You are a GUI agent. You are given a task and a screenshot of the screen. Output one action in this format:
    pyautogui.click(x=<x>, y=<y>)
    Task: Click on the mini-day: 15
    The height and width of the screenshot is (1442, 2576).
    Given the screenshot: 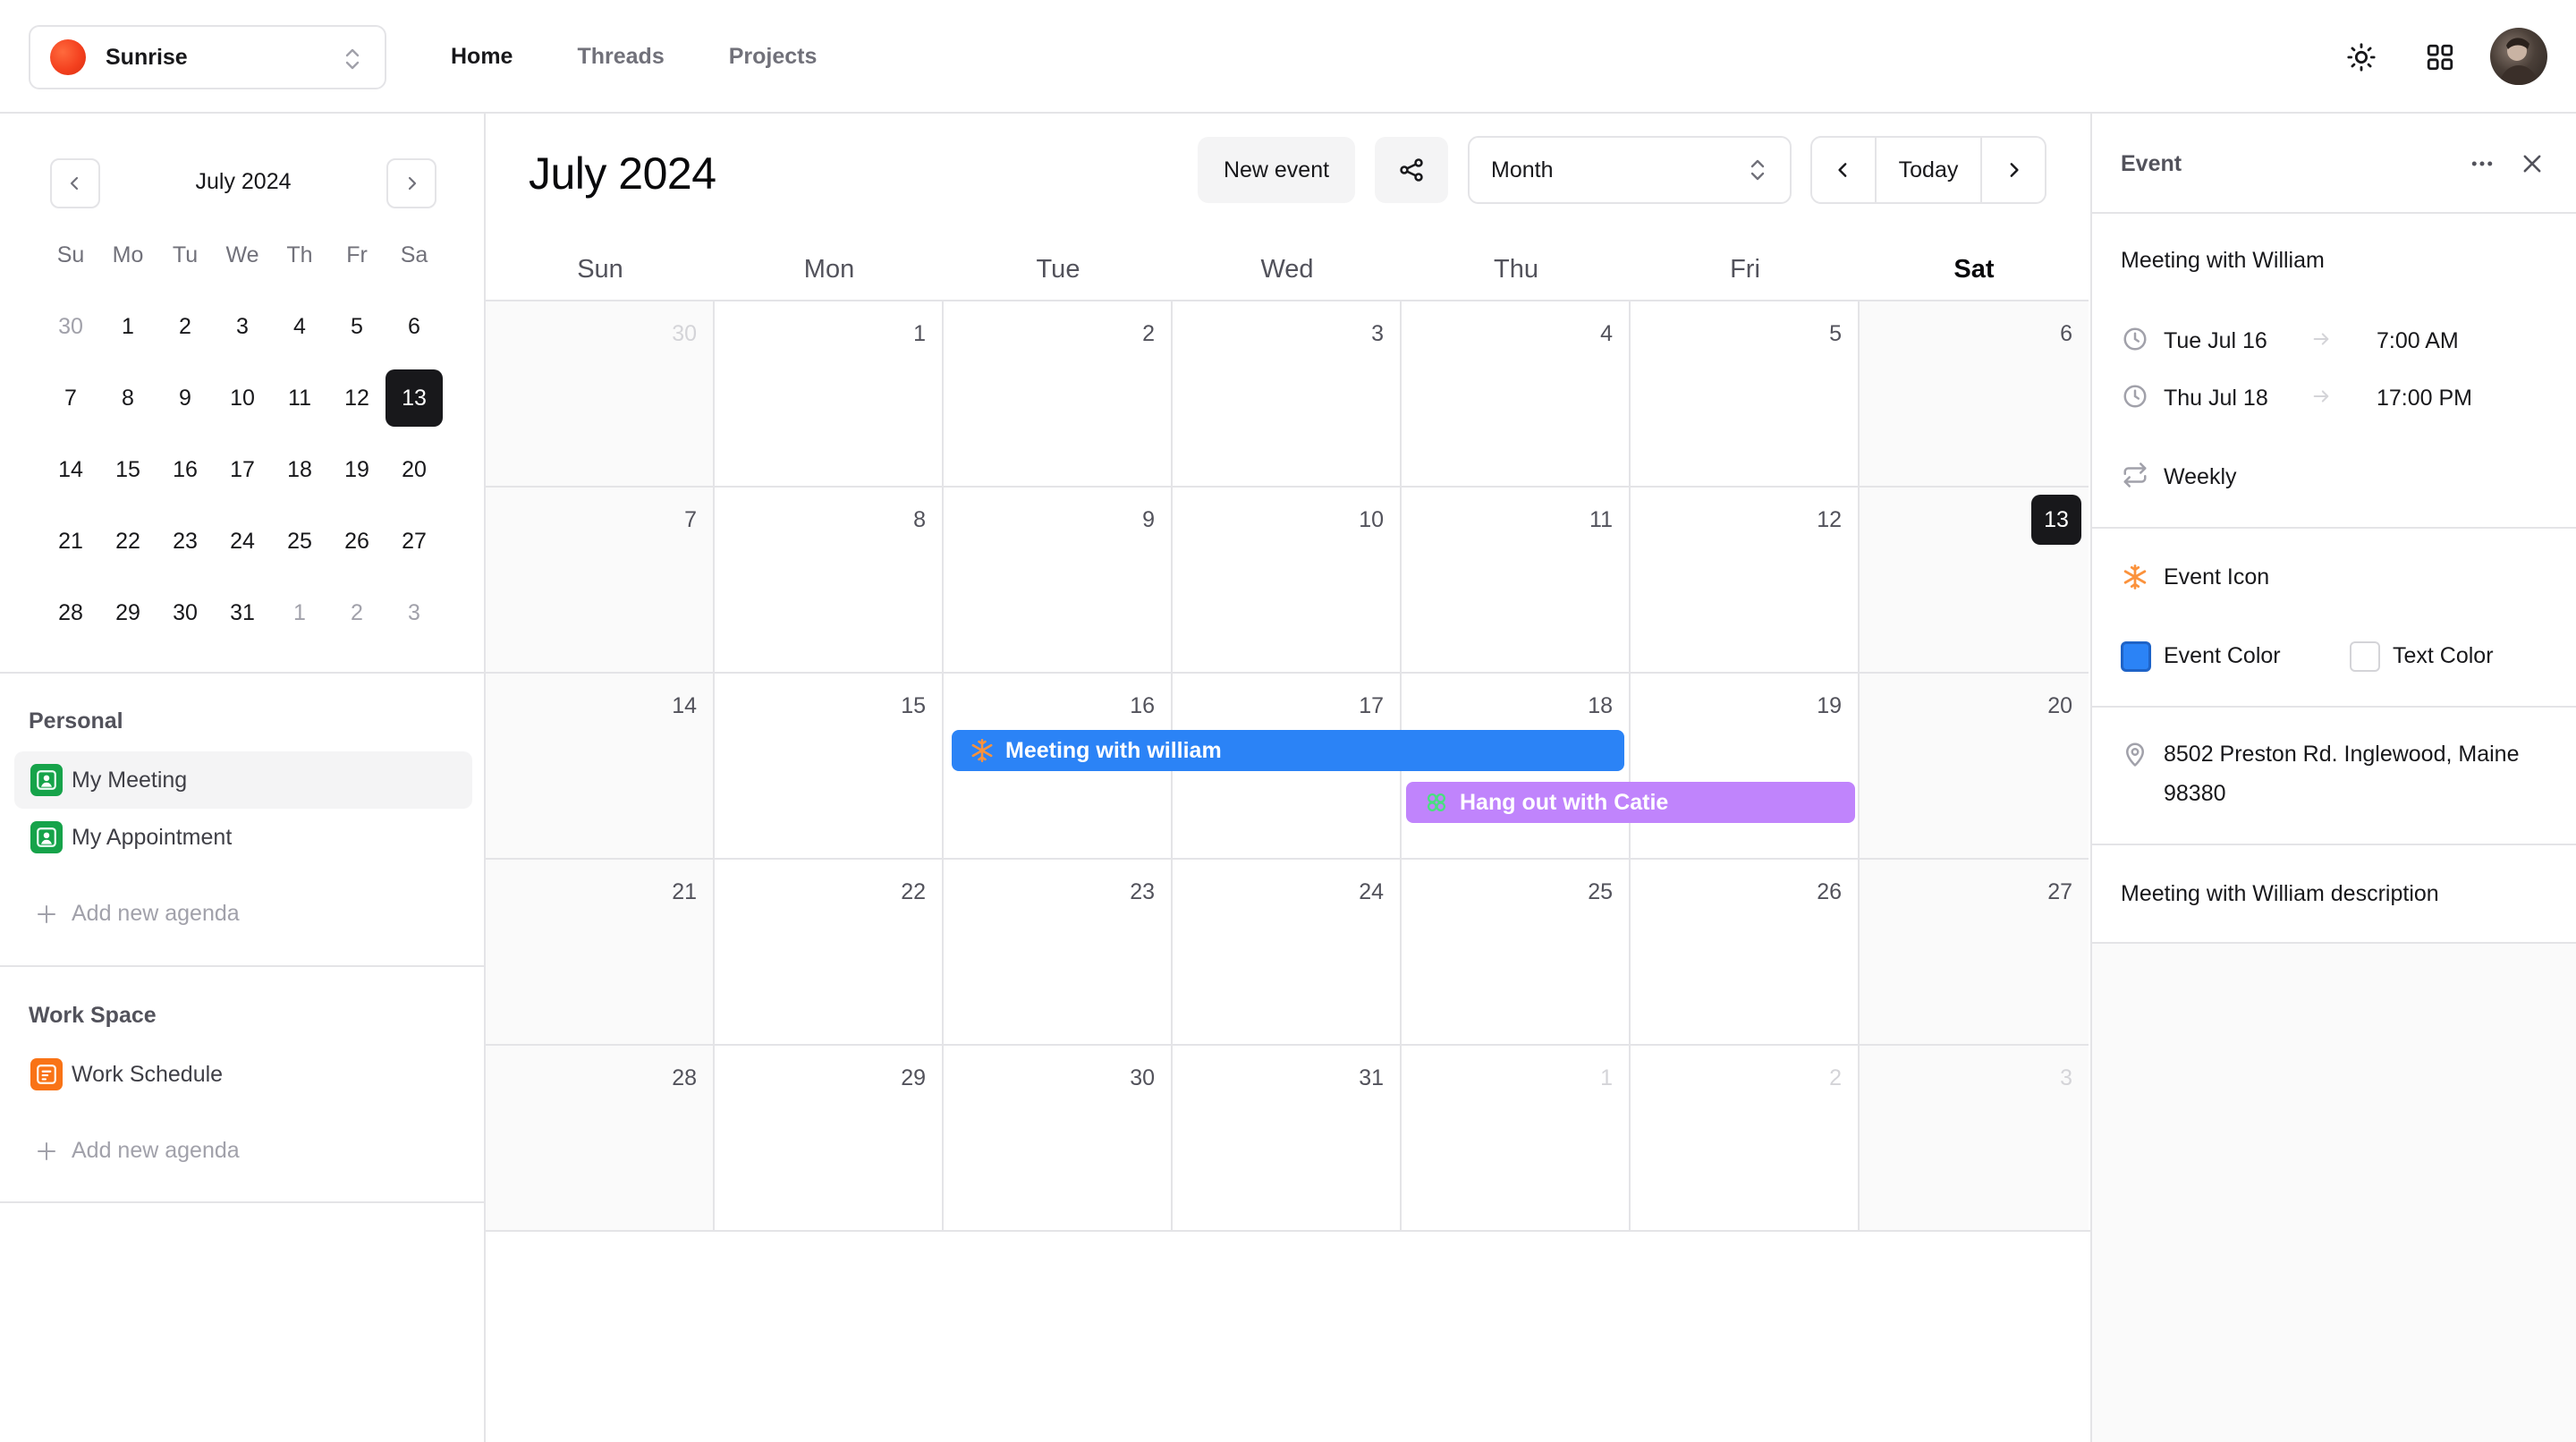 What is the action you would take?
    pyautogui.click(x=128, y=469)
    